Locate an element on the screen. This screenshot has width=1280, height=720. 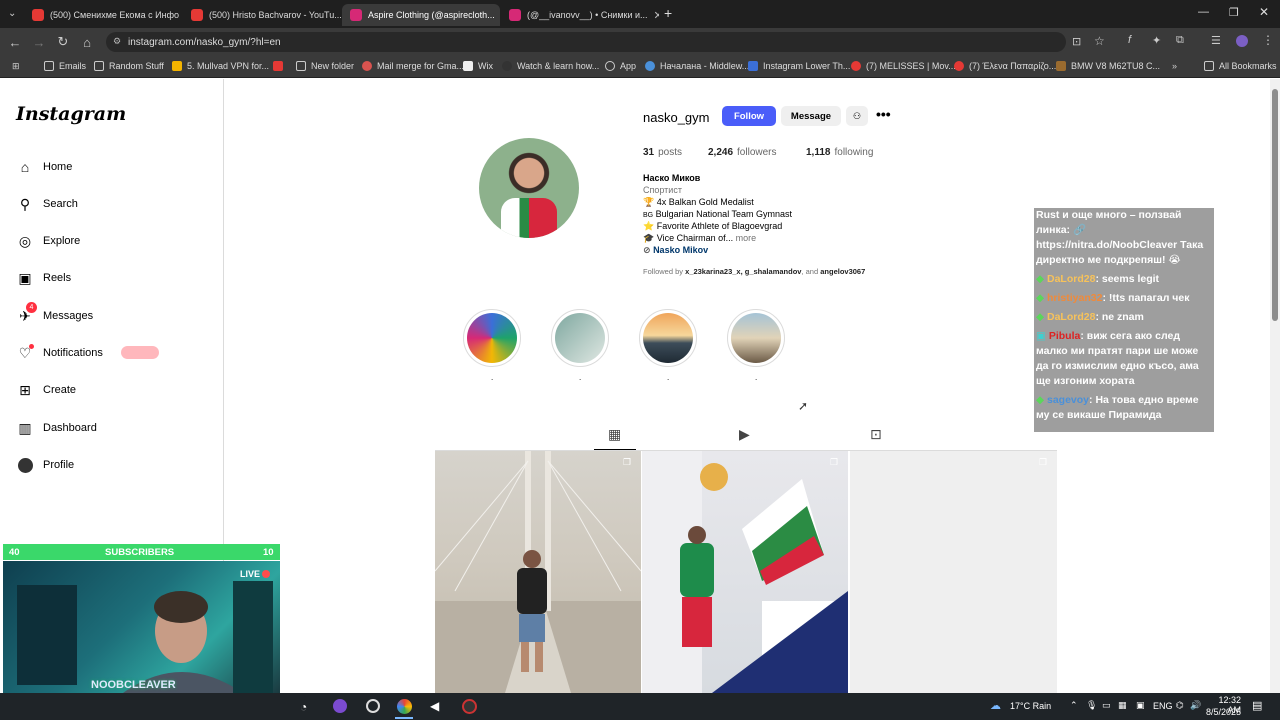
post-thumbnail-loading: ❐ is located at coordinates (953, 572).